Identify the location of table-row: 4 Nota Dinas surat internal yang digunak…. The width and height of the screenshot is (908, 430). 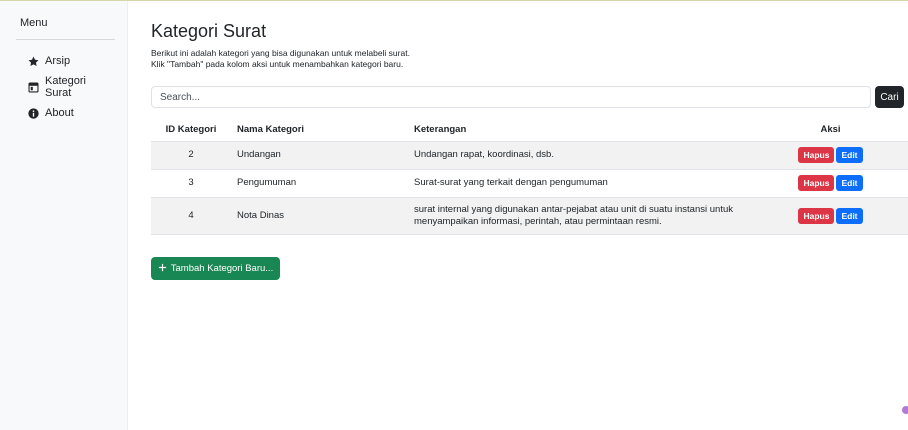
(529, 216).